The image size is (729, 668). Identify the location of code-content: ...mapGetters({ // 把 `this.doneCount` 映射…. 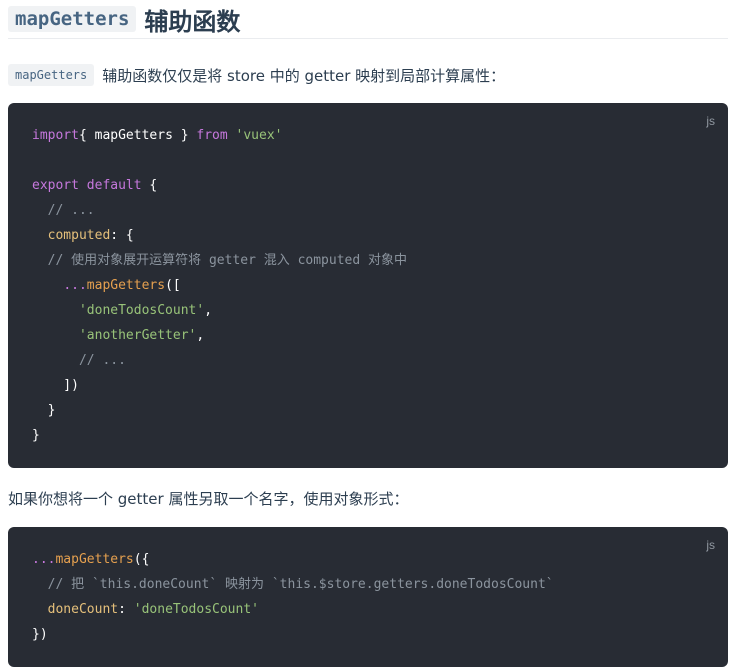
(293, 597).